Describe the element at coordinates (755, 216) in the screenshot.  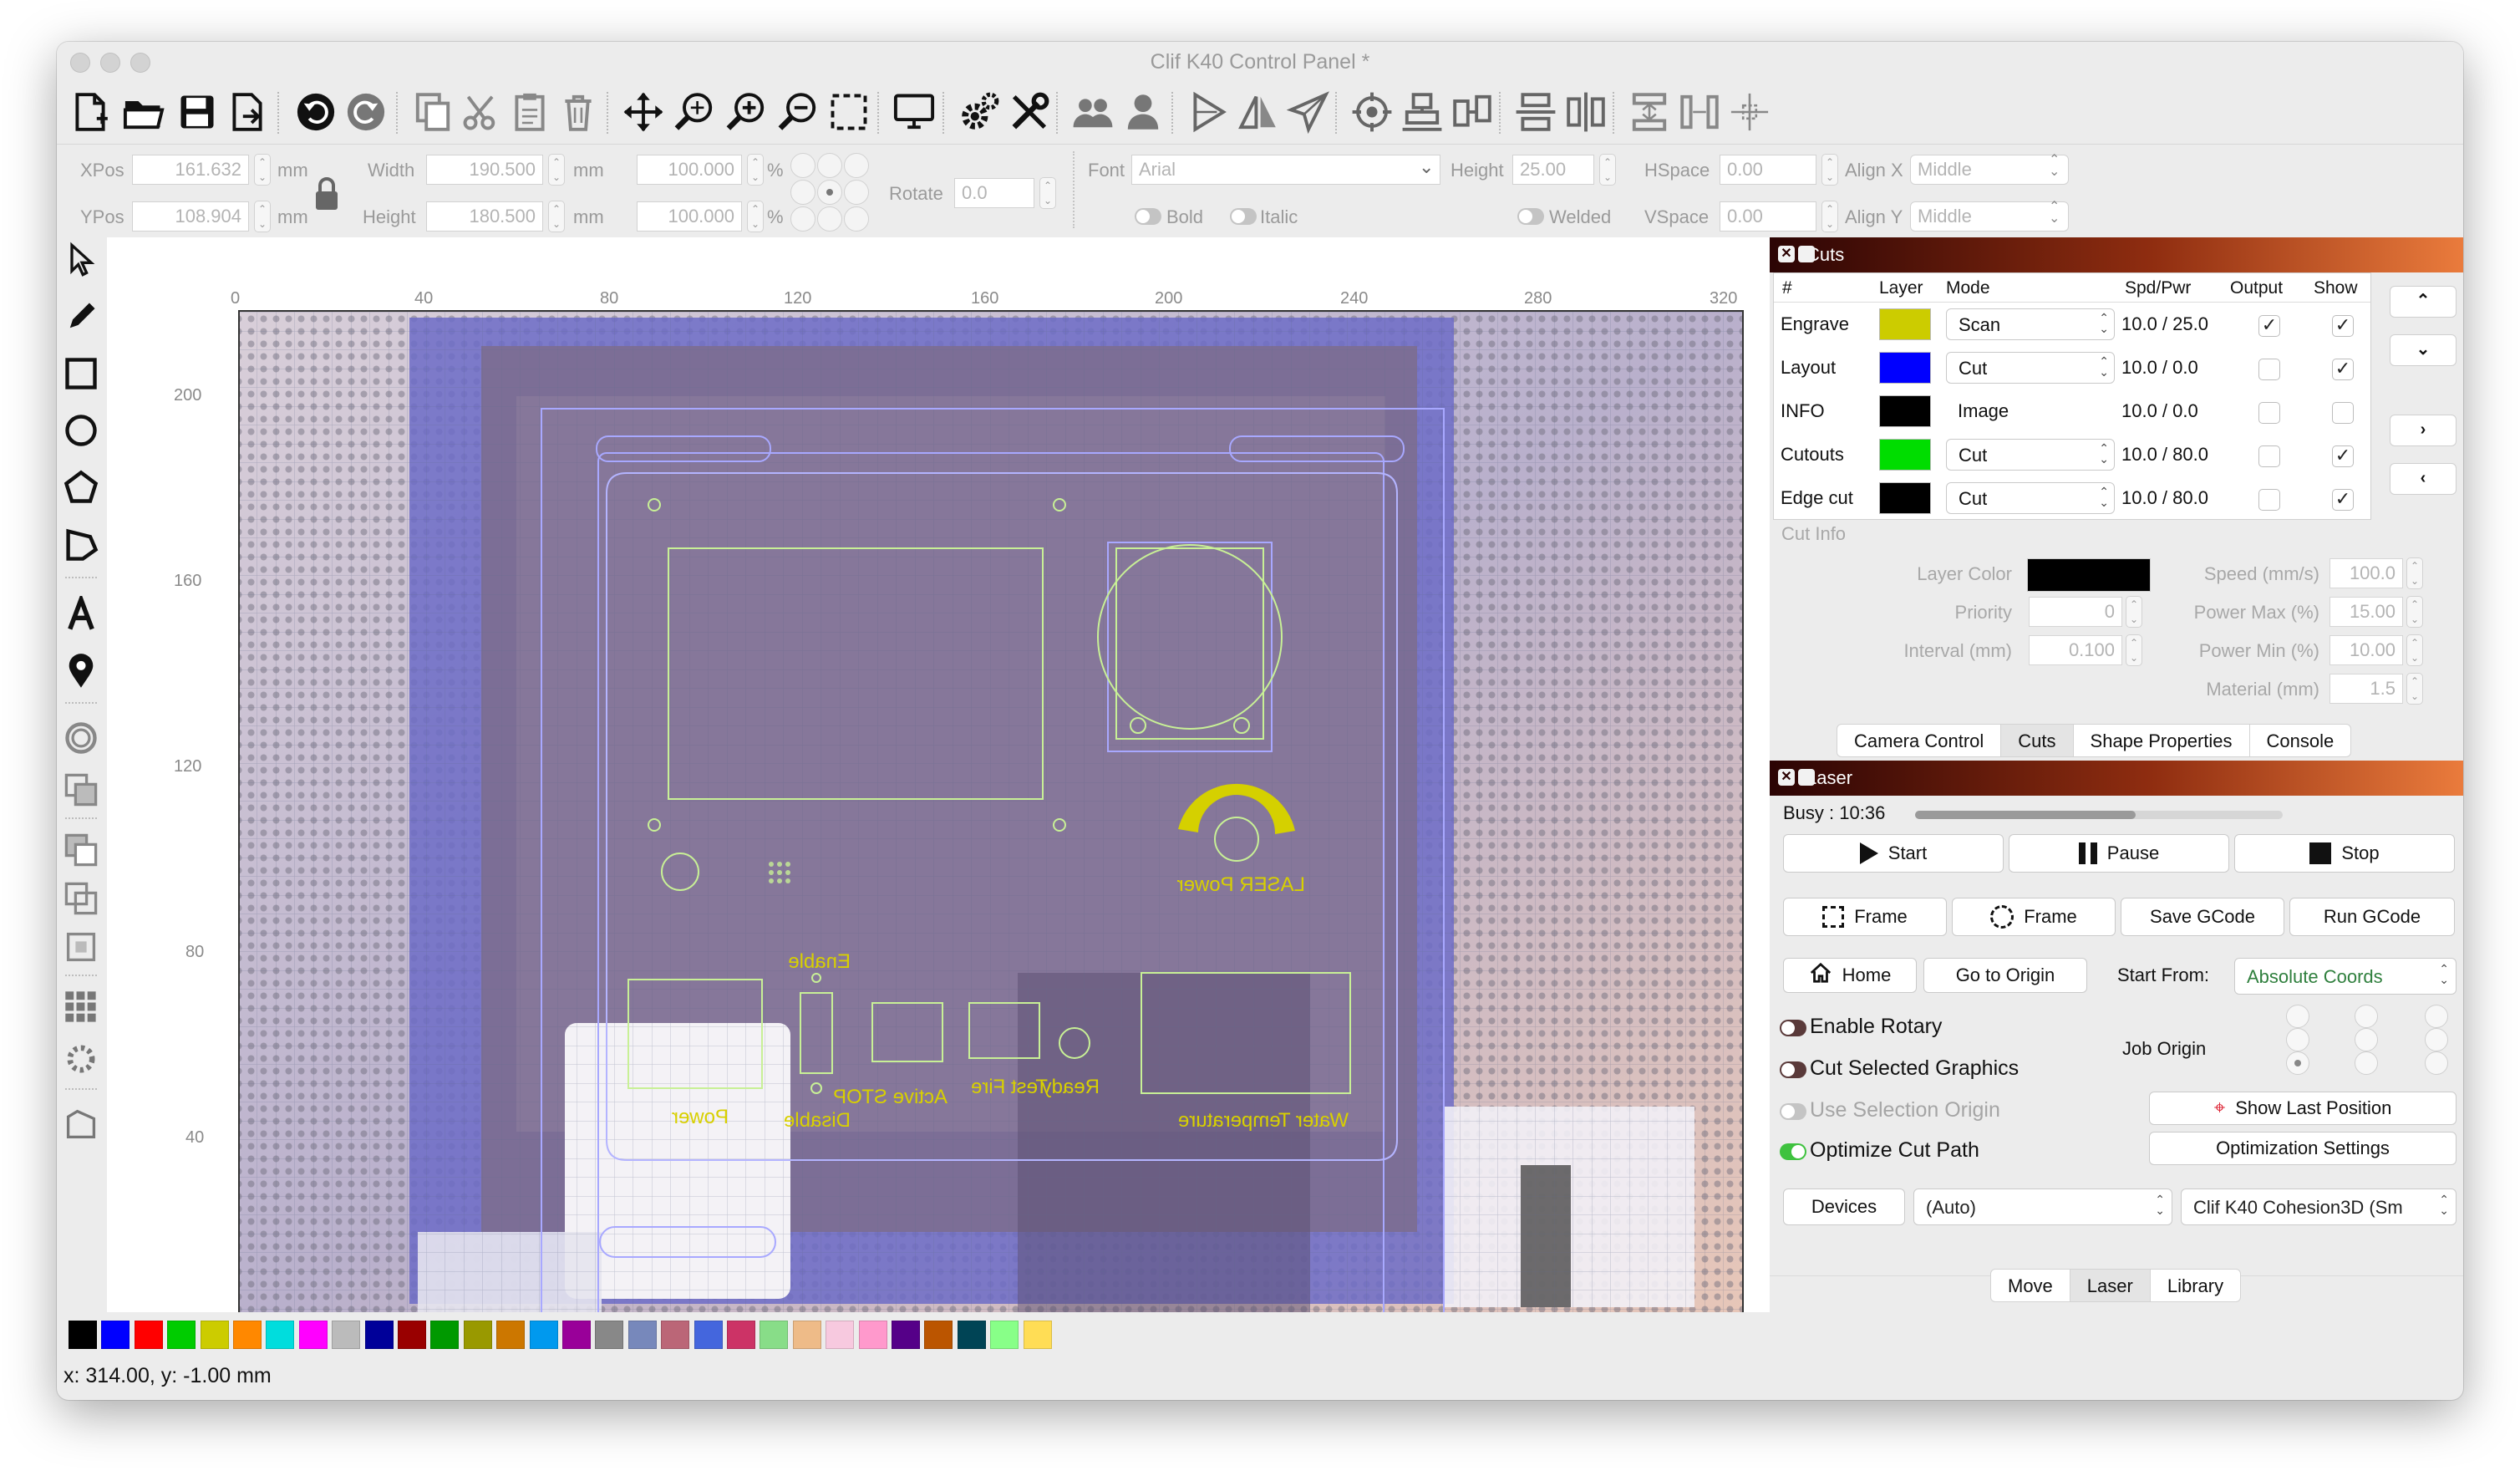
I see `scale-y-stepper: ⌃ ⌄` at that location.